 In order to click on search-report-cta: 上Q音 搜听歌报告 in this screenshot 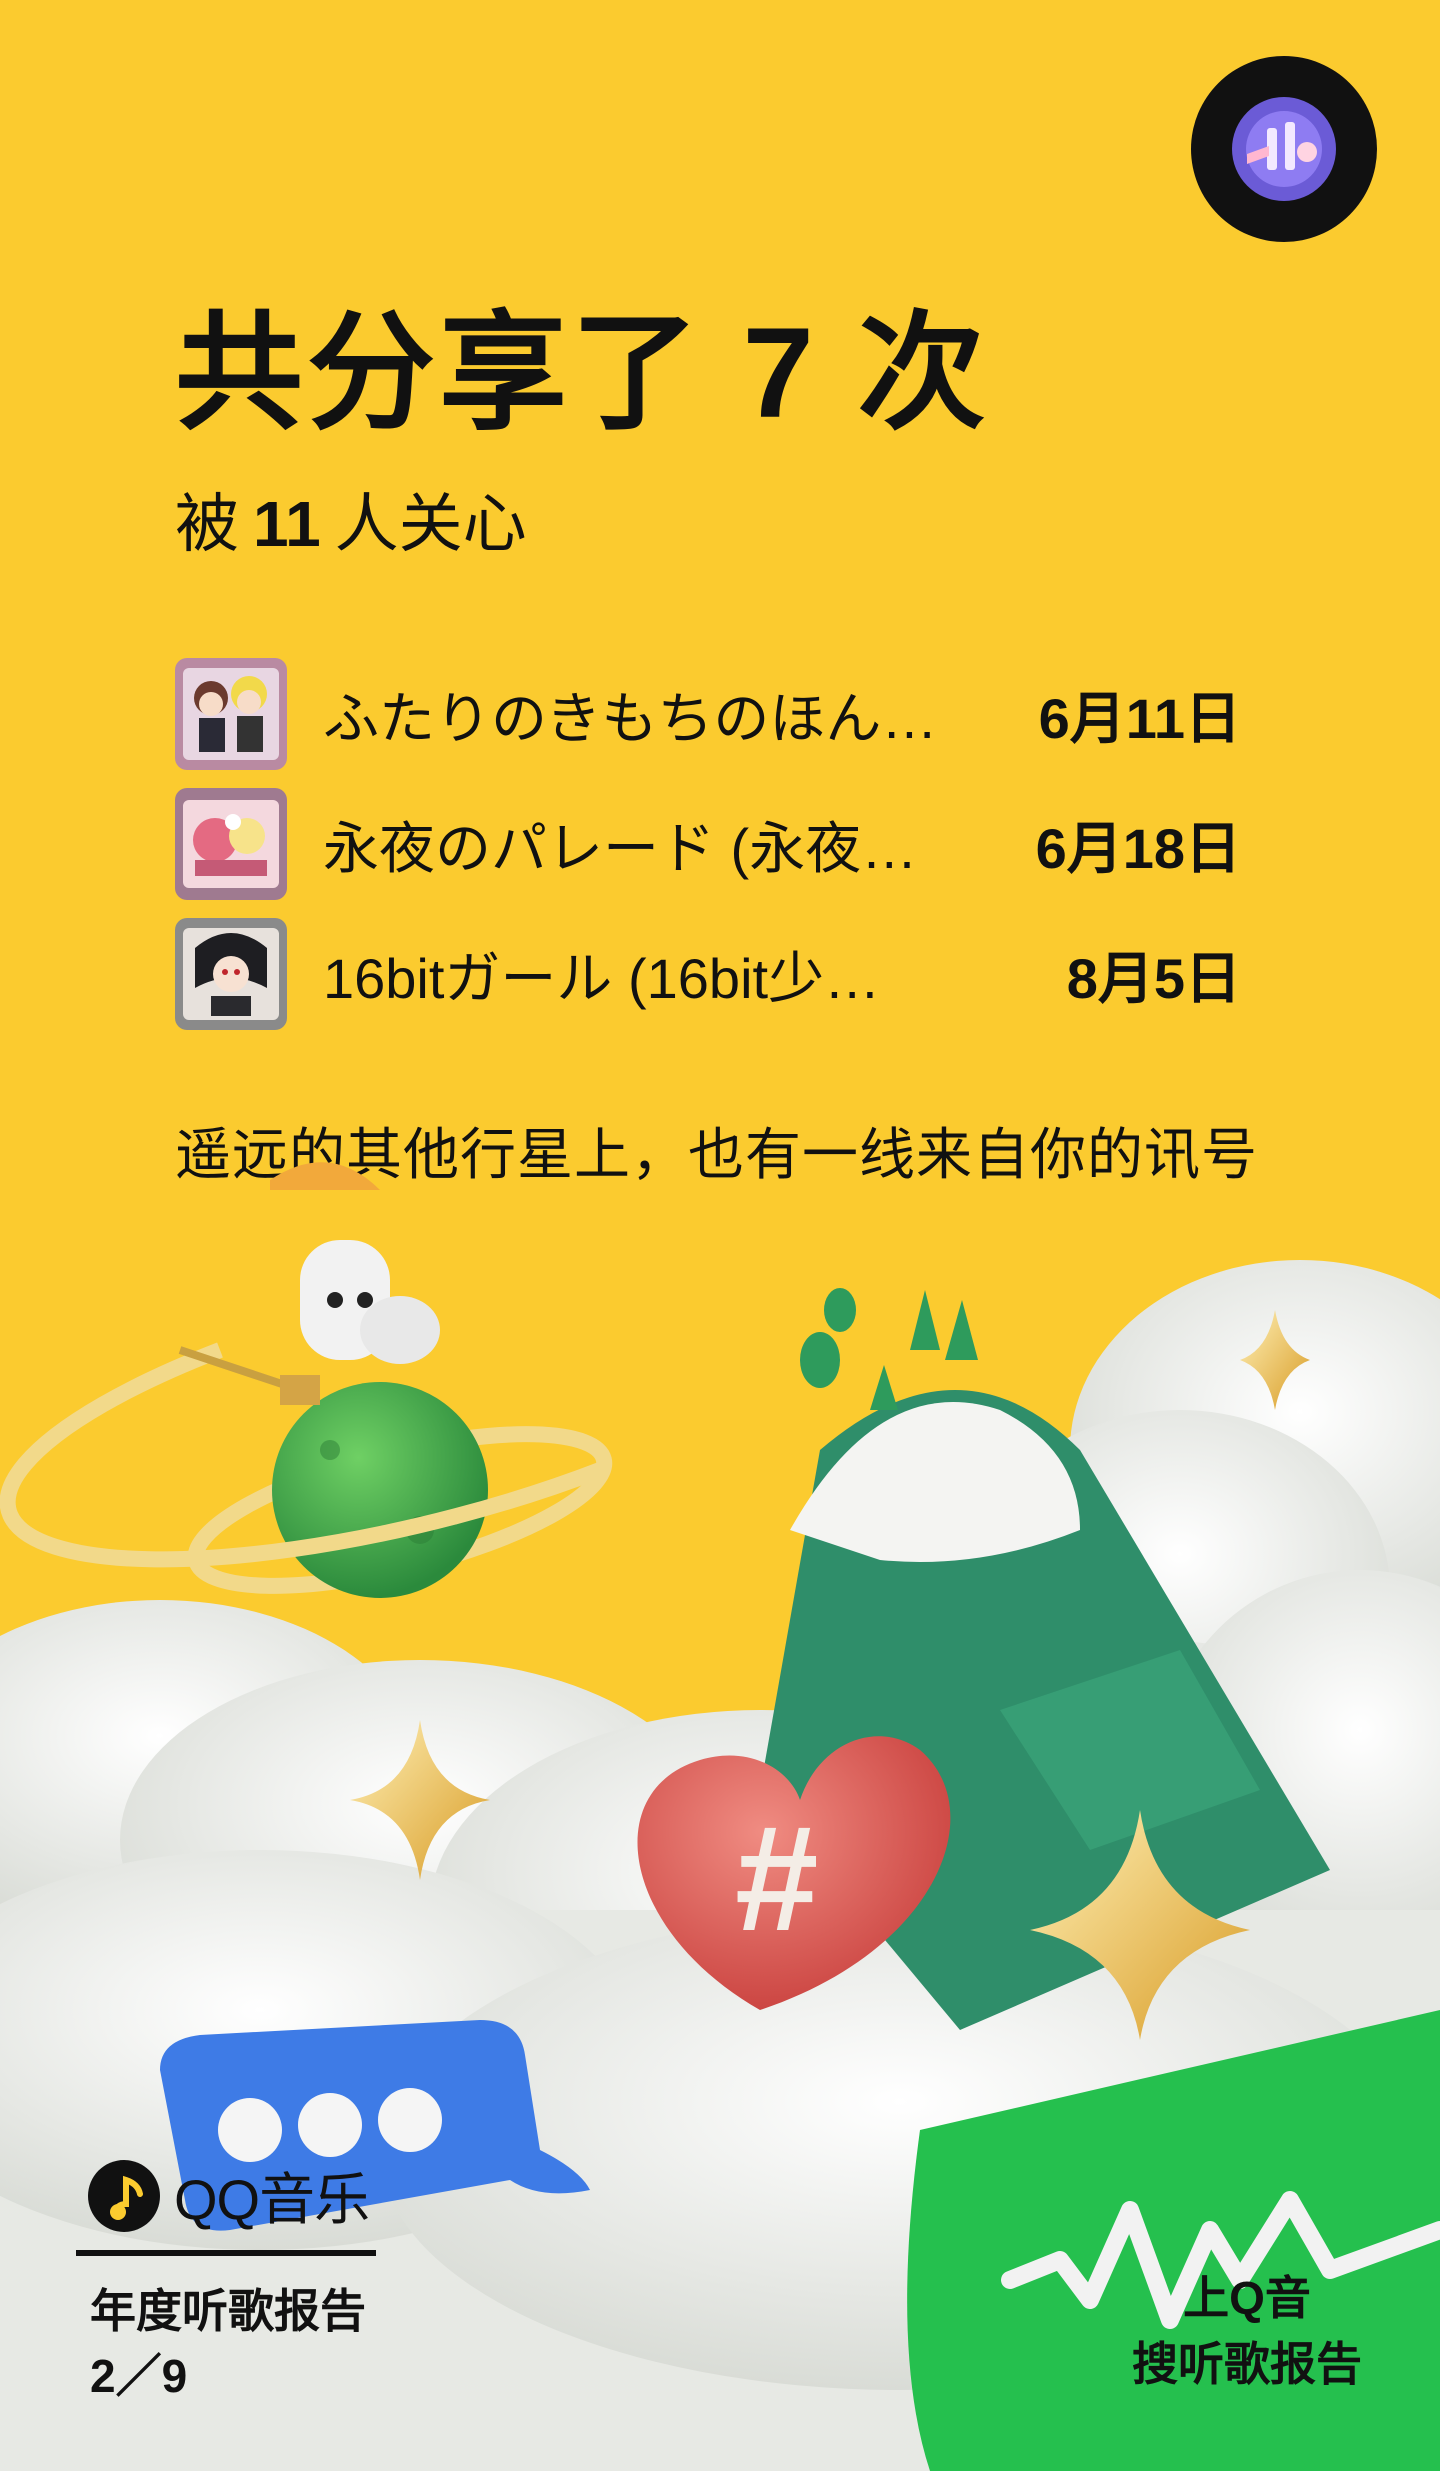, I will do `click(1247, 2331)`.